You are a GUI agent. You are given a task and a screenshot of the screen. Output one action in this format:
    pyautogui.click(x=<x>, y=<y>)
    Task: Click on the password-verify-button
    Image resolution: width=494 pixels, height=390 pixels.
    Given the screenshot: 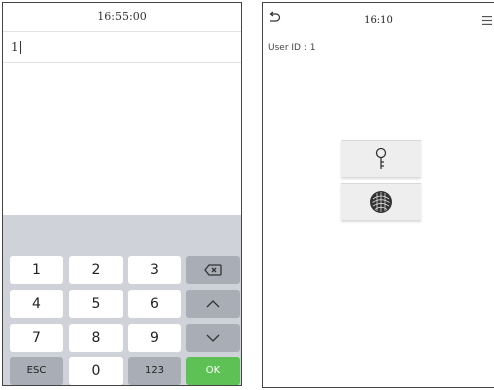 What is the action you would take?
    pyautogui.click(x=381, y=158)
    